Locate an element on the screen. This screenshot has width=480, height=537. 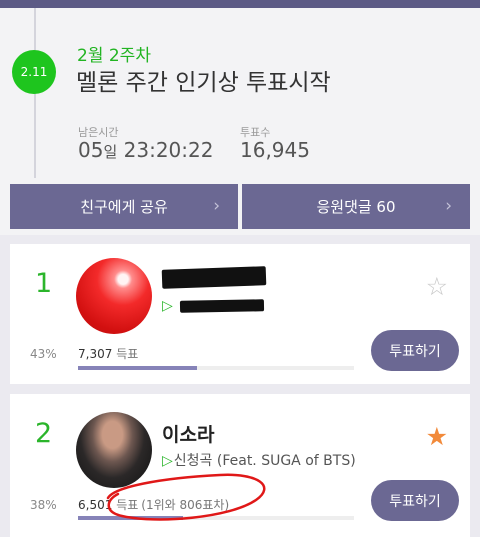
page-title: 멜론 주간 인기상 투표시작 is located at coordinates (203, 83).